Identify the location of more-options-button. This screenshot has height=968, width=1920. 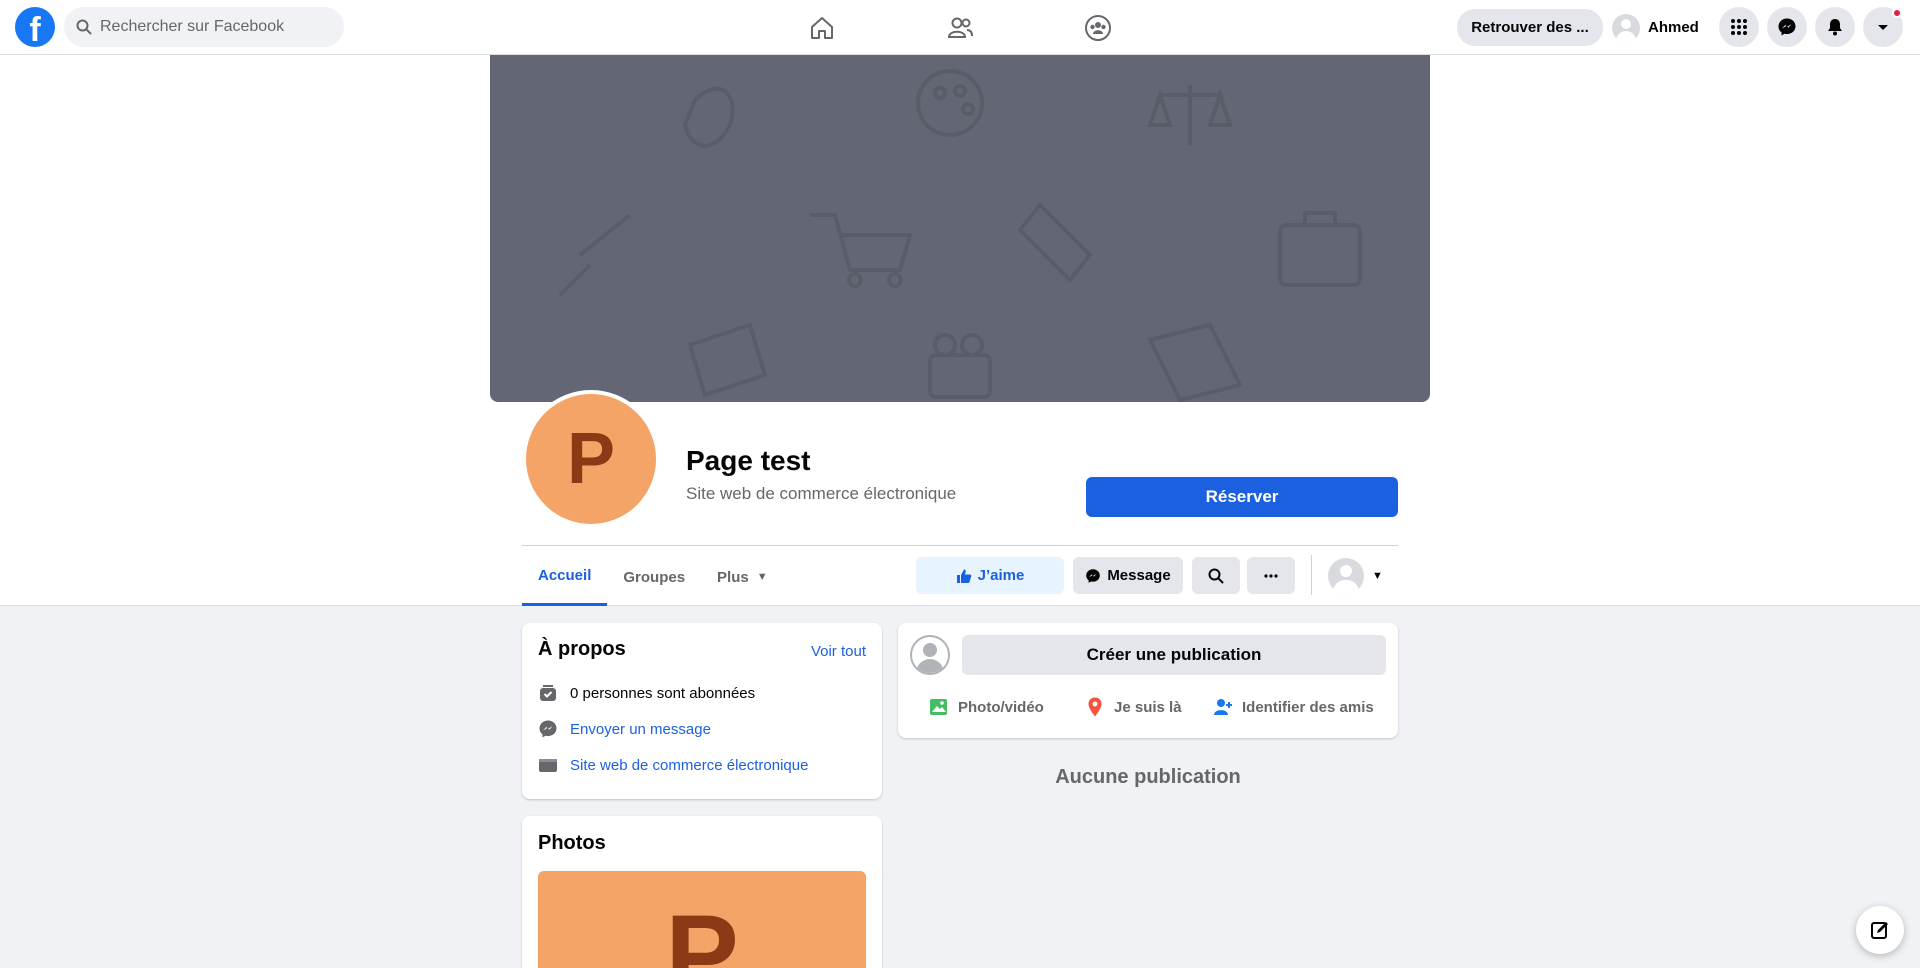
(1271, 575).